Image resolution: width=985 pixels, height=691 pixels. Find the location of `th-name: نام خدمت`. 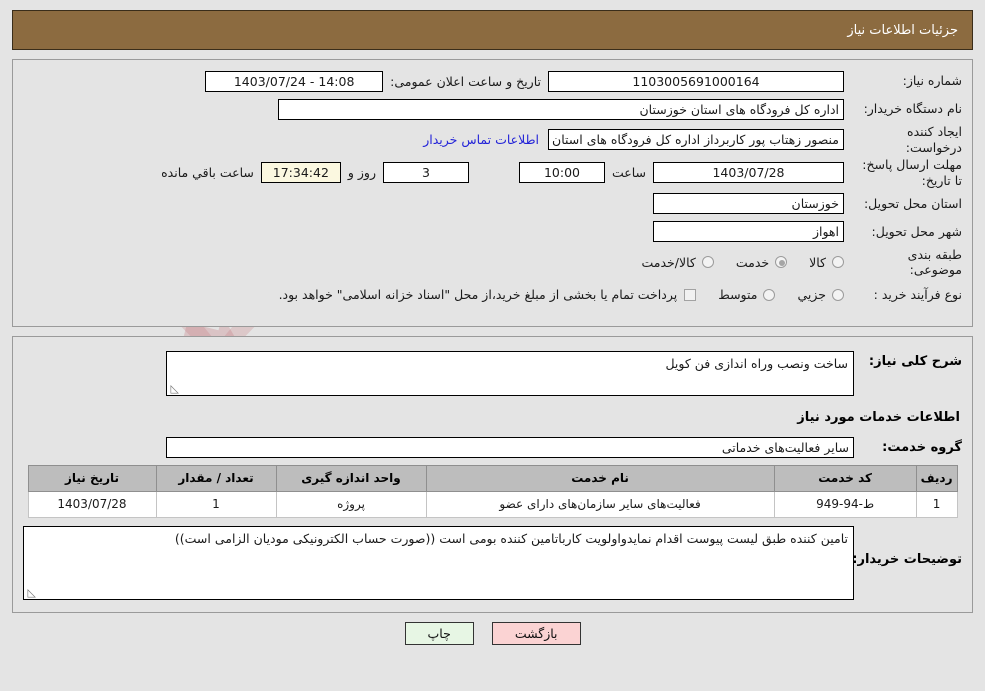

th-name: نام خدمت is located at coordinates (600, 478).